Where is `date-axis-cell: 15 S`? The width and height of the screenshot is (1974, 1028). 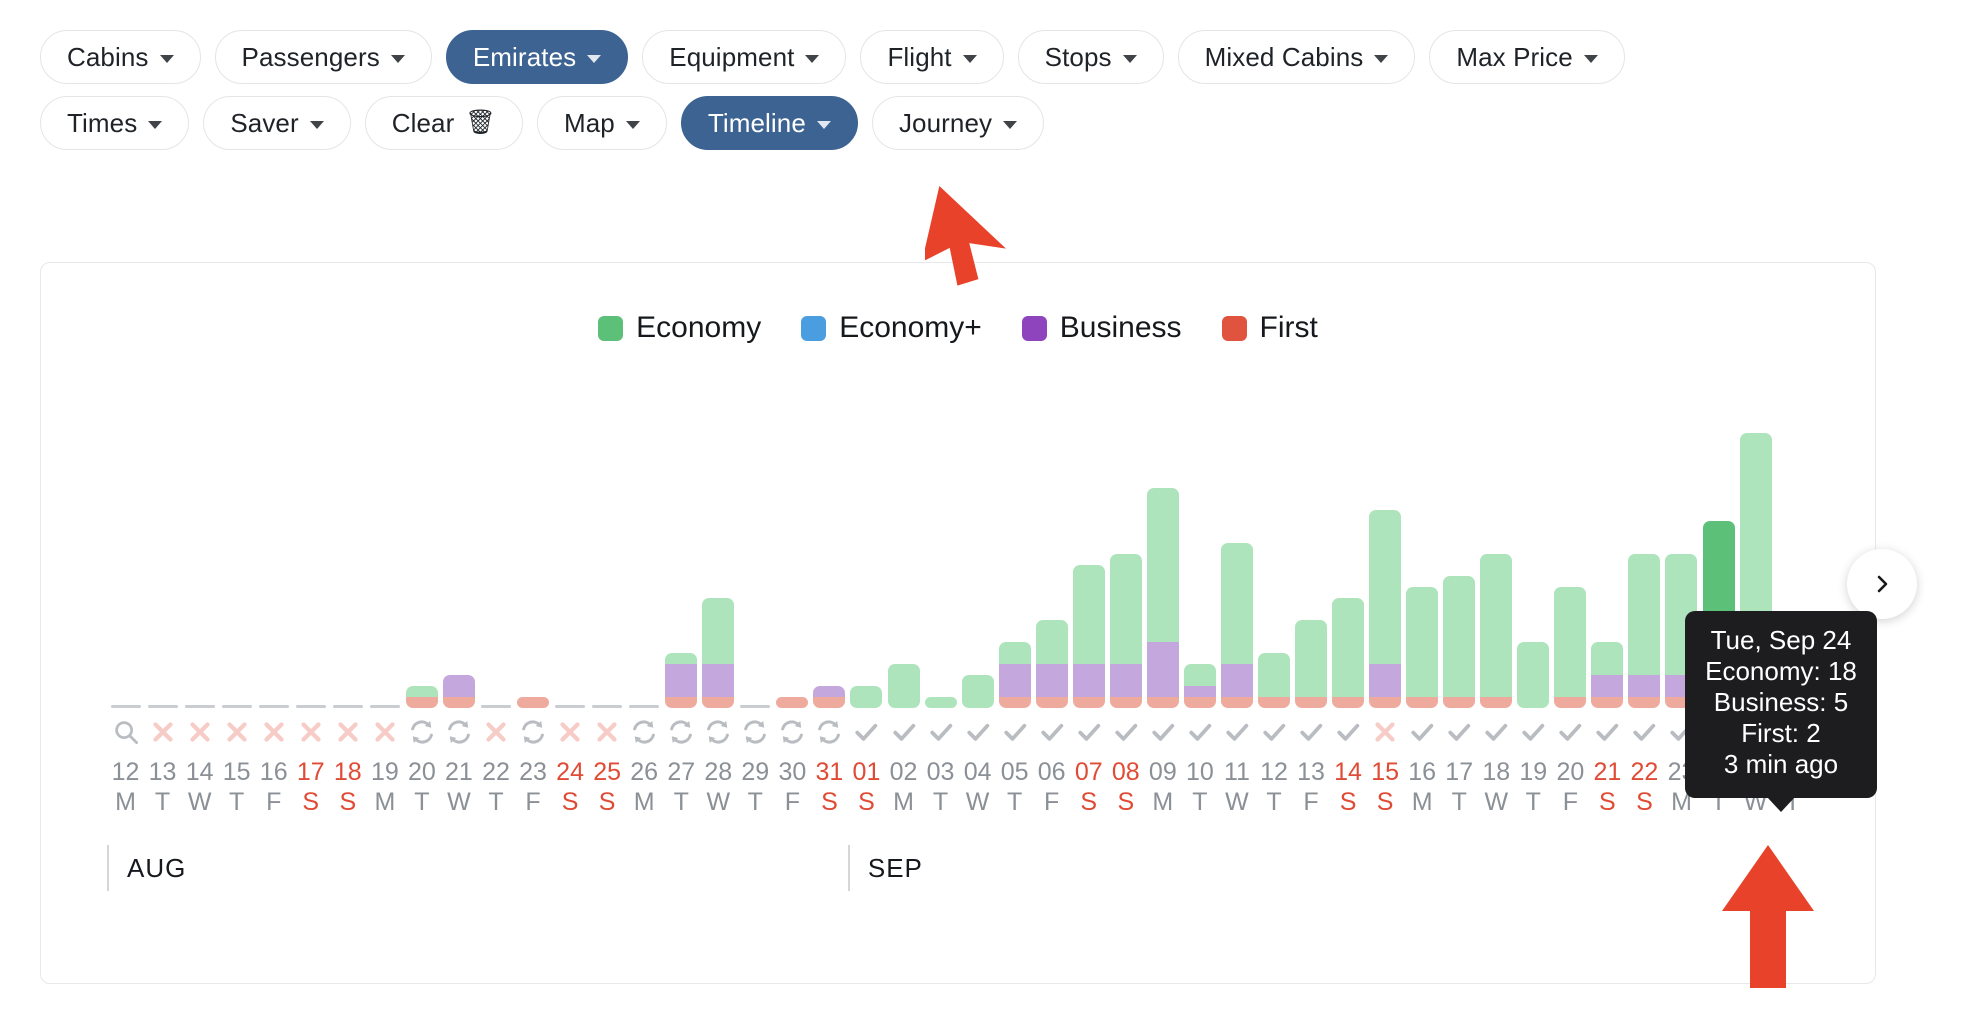
date-axis-cell: 15 S is located at coordinates (1385, 788).